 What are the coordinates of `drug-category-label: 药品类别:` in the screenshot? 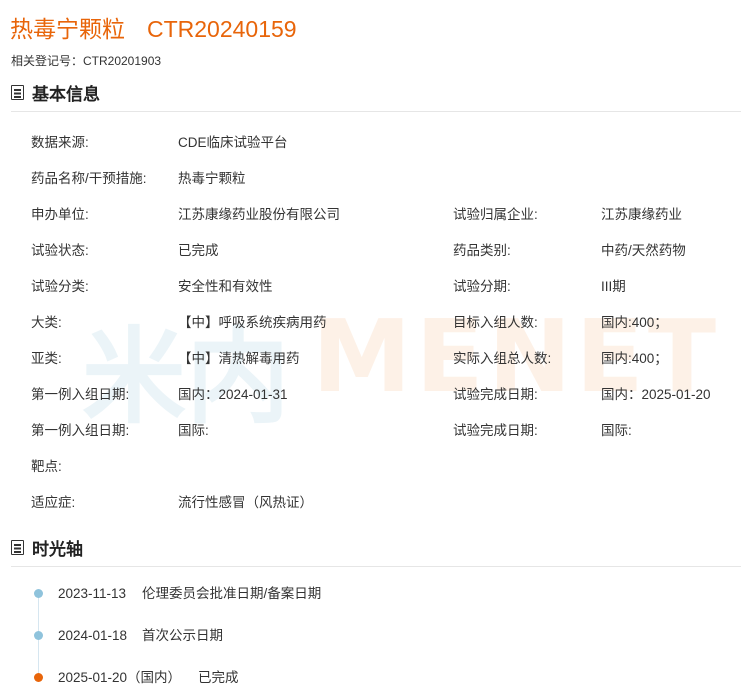 It's located at (482, 250).